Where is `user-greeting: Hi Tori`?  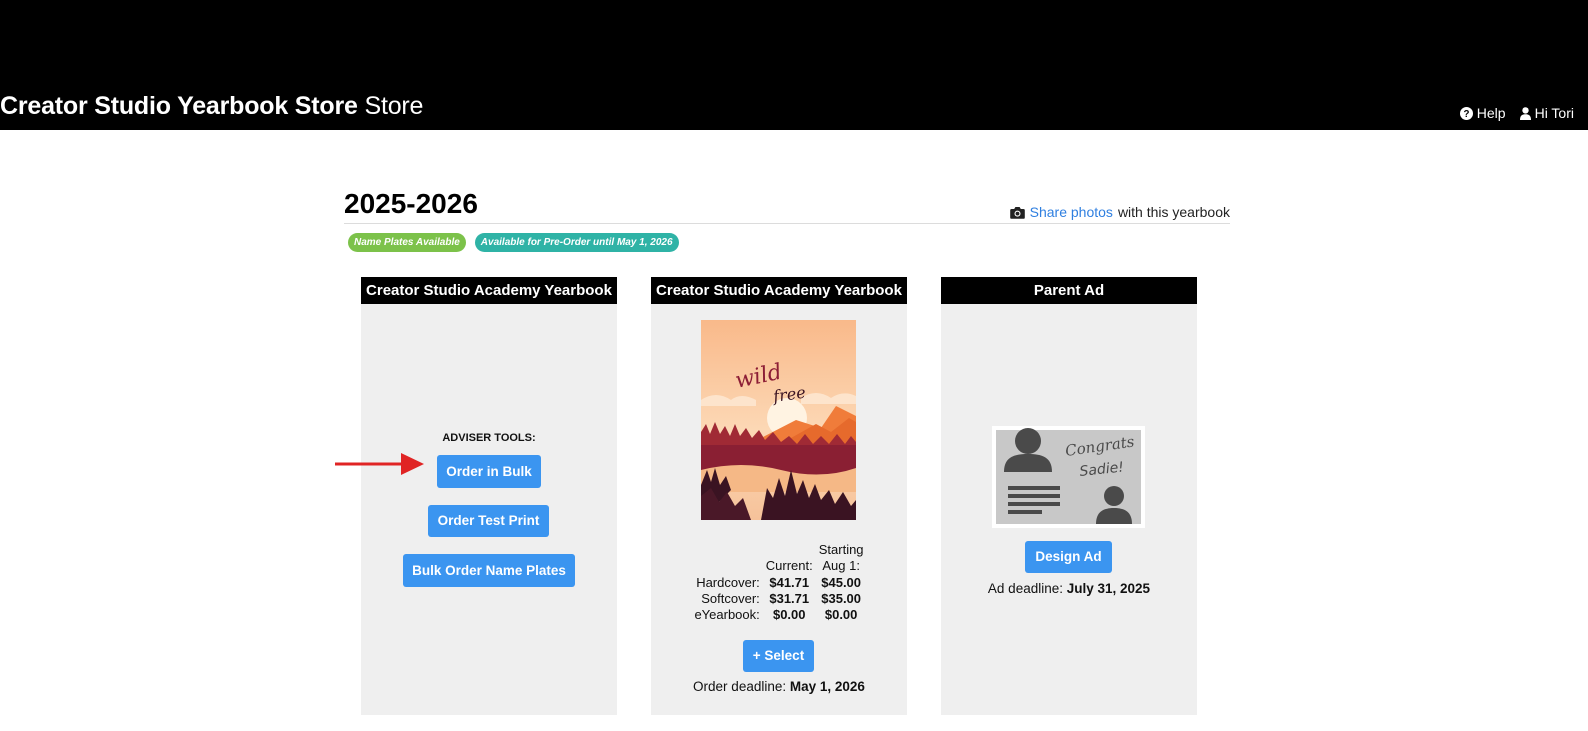 user-greeting: Hi Tori is located at coordinates (1554, 113).